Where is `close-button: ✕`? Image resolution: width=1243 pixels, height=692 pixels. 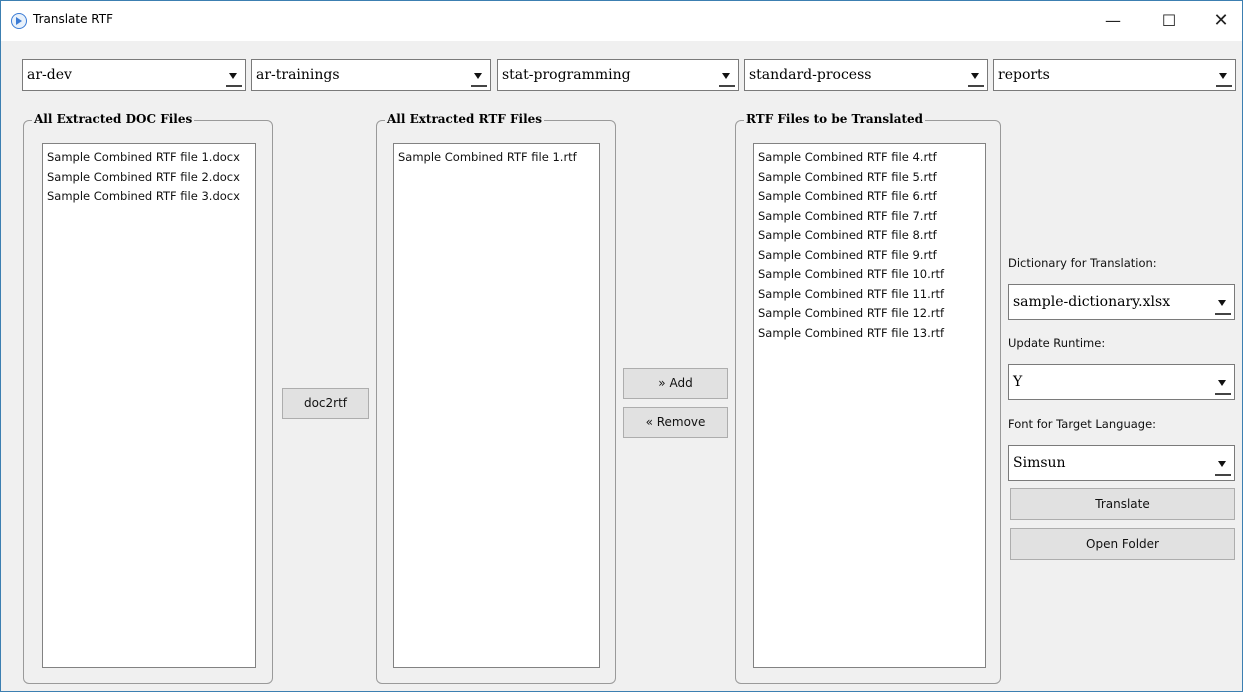
close-button: ✕ is located at coordinates (1221, 21).